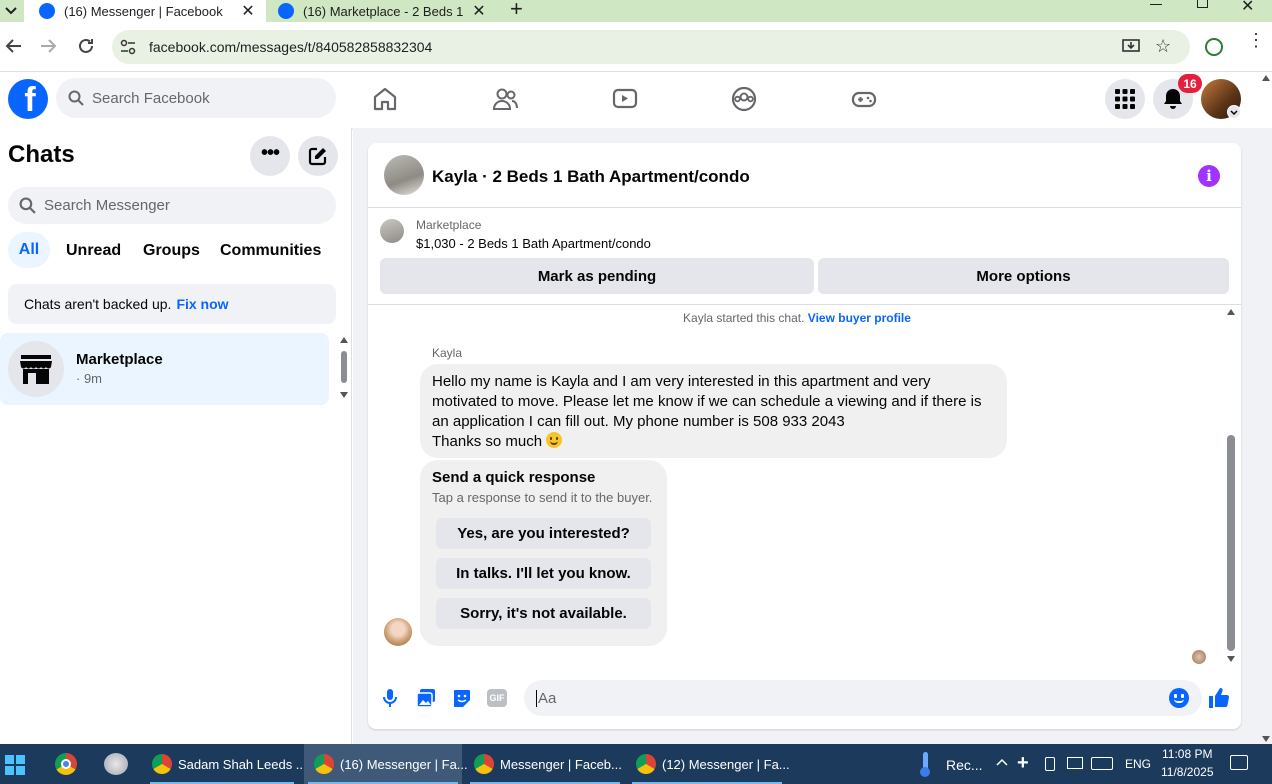  Describe the element at coordinates (925, 764) in the screenshot. I see `thermometer-icon` at that location.